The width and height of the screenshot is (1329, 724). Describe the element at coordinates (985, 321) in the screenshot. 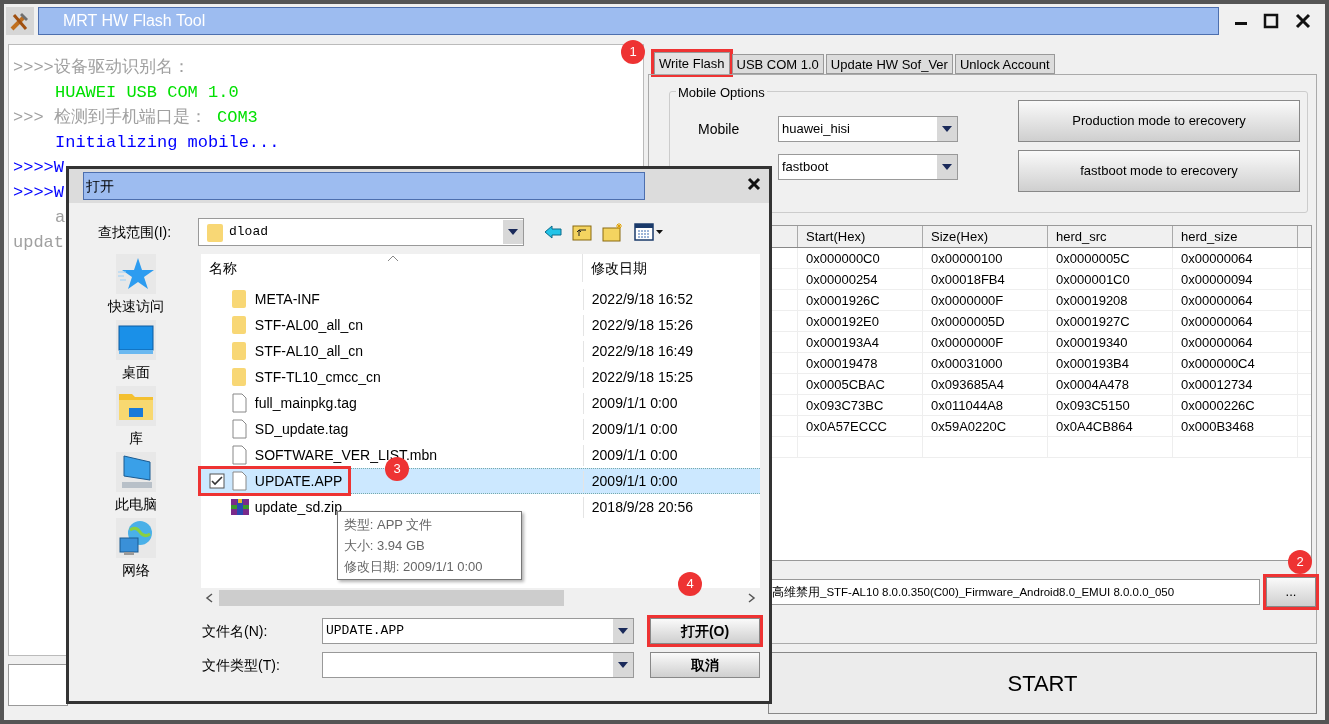

I see `table-cell: 0x0000005D` at that location.